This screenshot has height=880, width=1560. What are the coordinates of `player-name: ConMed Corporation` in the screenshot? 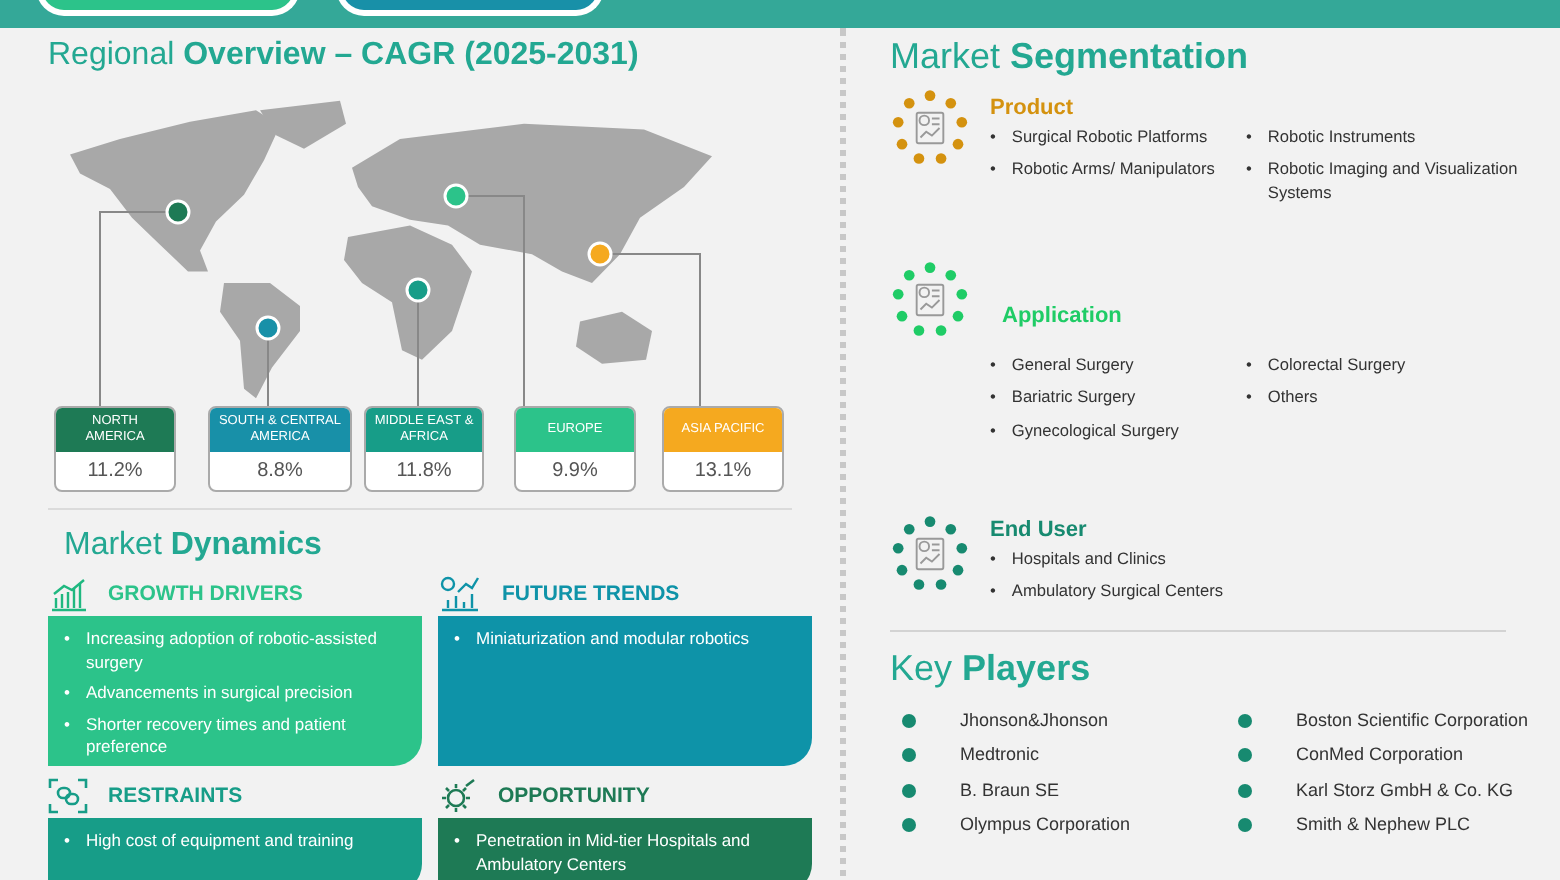 It's located at (1380, 755).